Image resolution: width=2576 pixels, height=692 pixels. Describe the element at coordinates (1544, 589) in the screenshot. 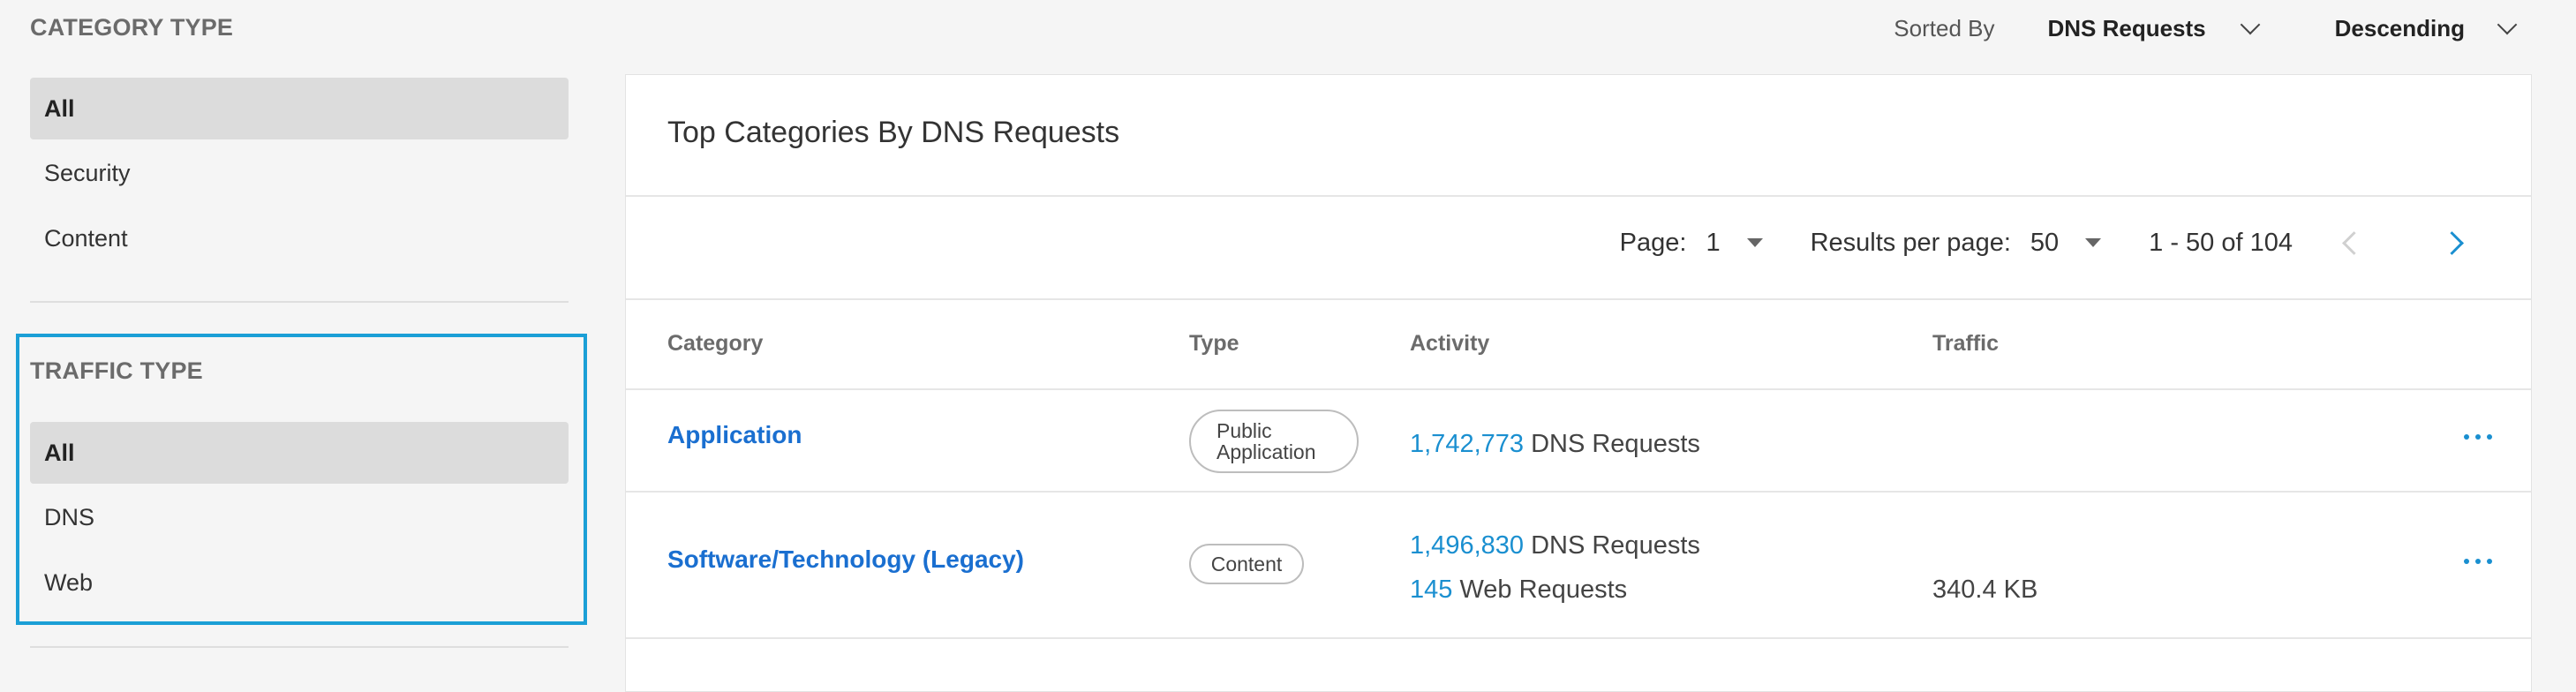

I see `activity-label: Web Requests` at that location.